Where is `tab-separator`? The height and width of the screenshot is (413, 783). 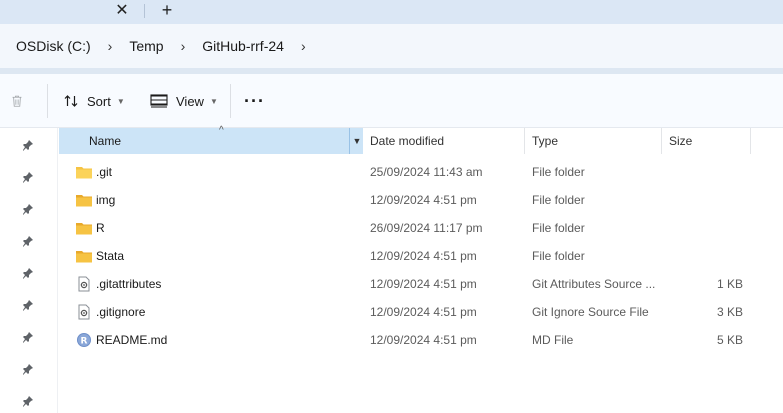 tab-separator is located at coordinates (144, 11).